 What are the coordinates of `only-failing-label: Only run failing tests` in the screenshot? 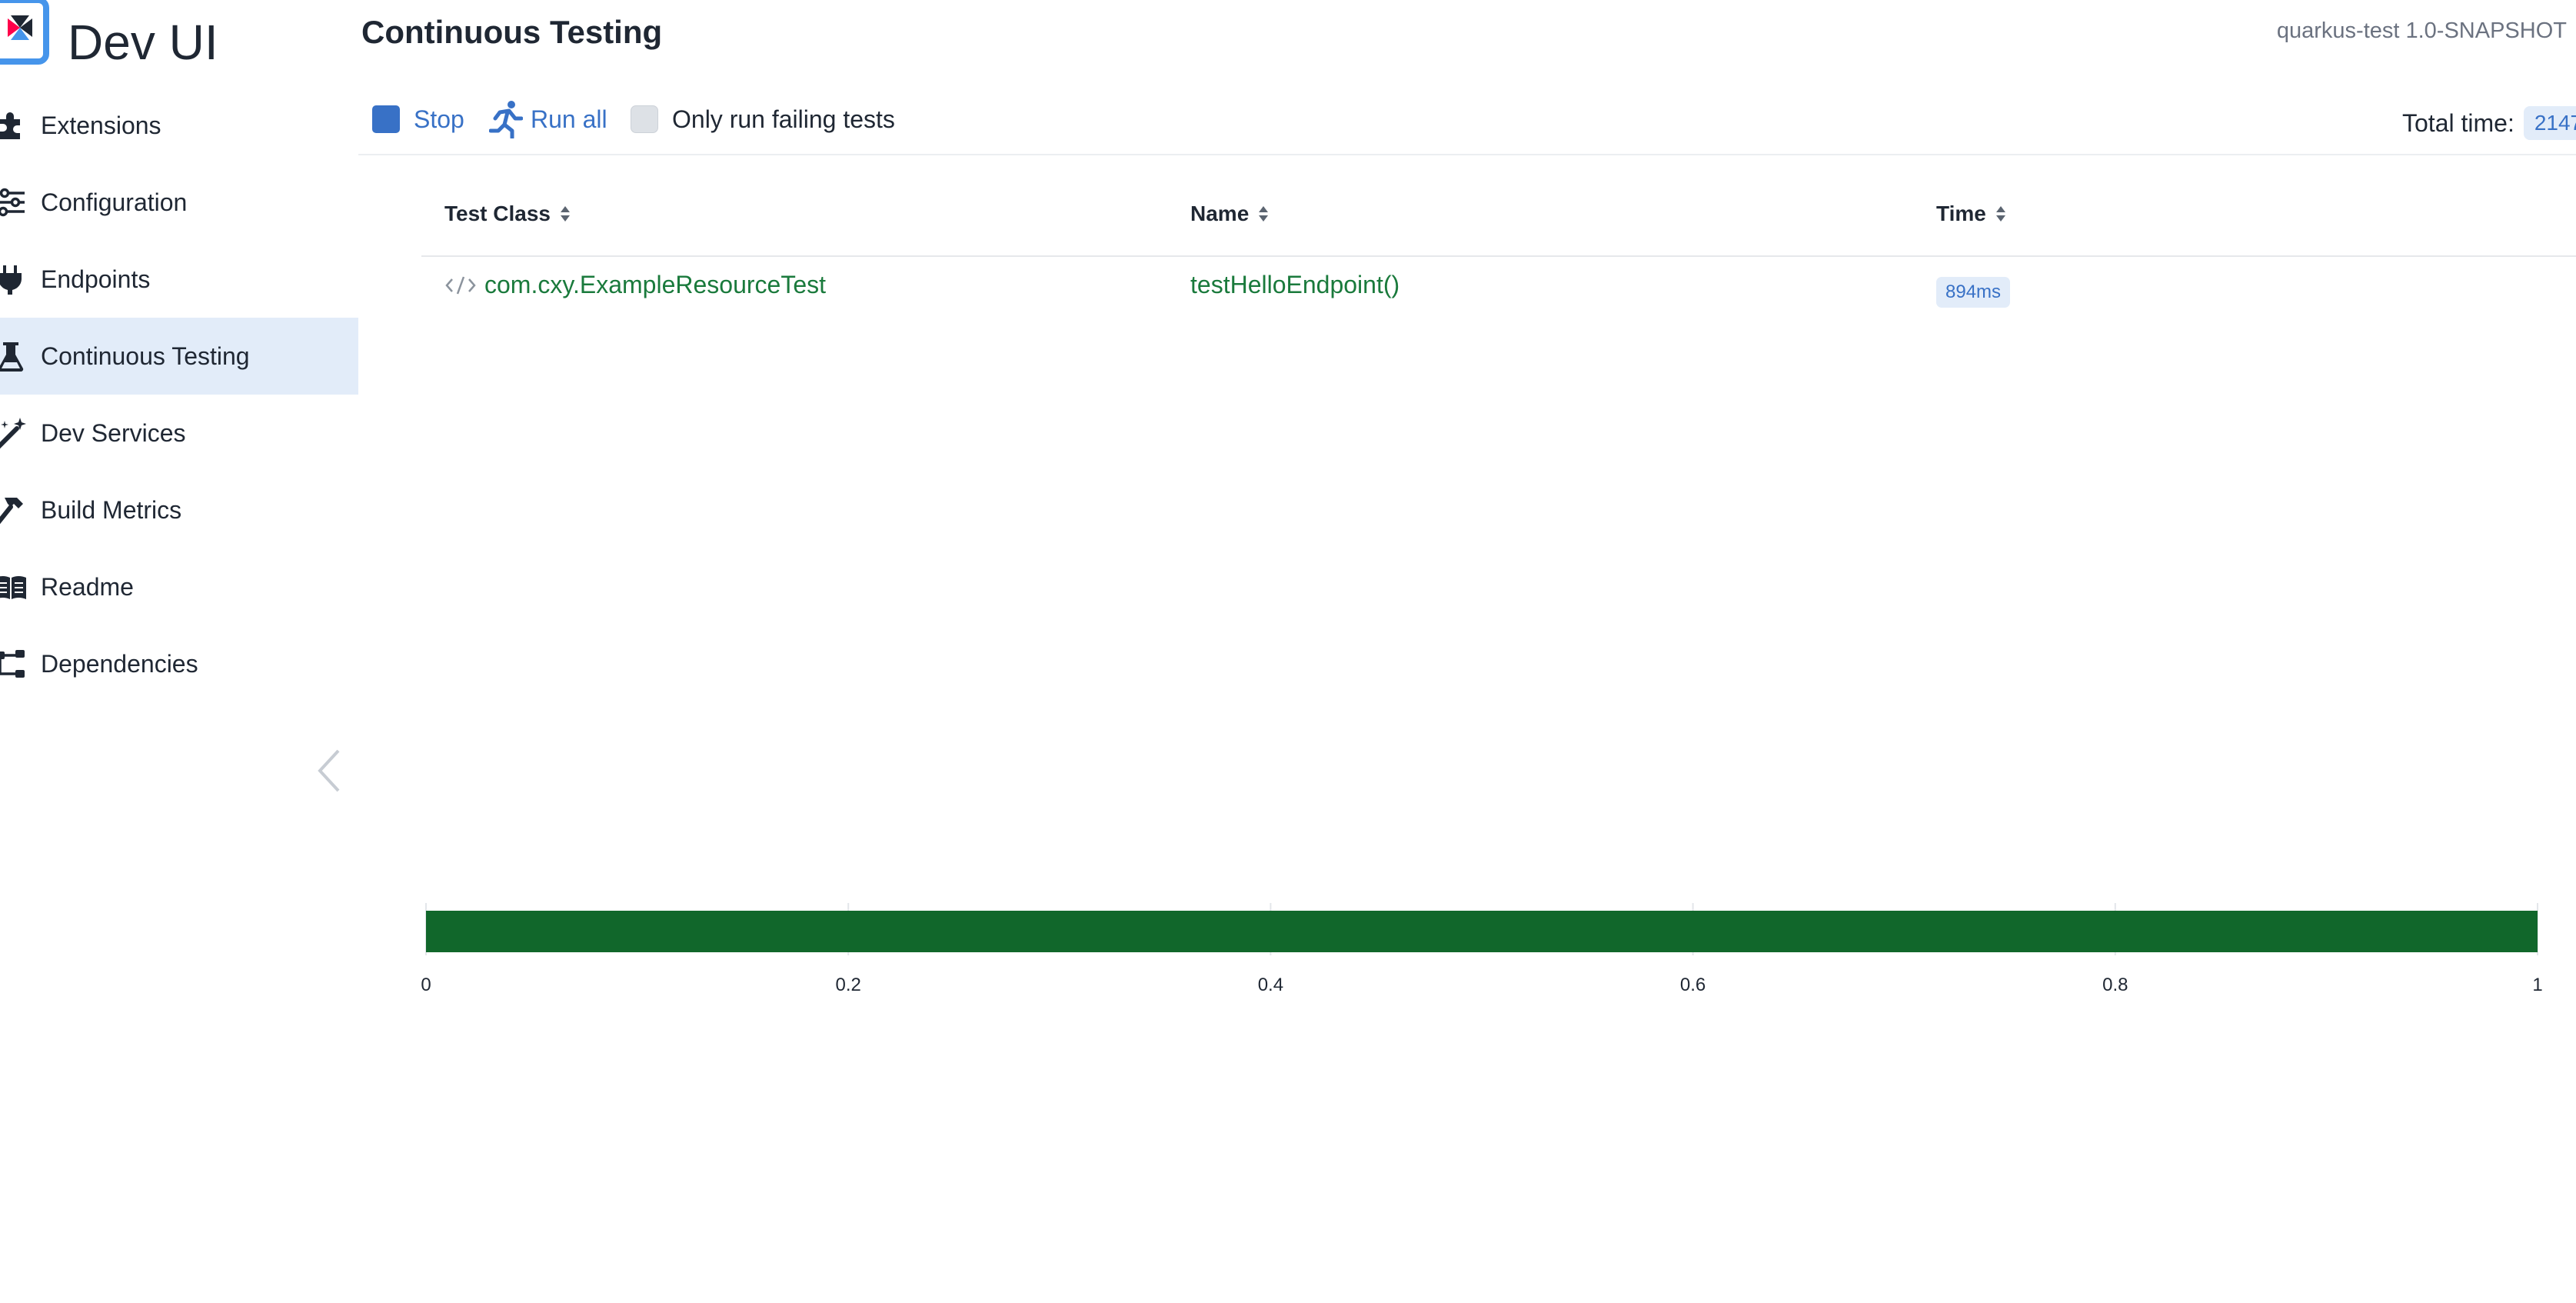 It's located at (784, 119).